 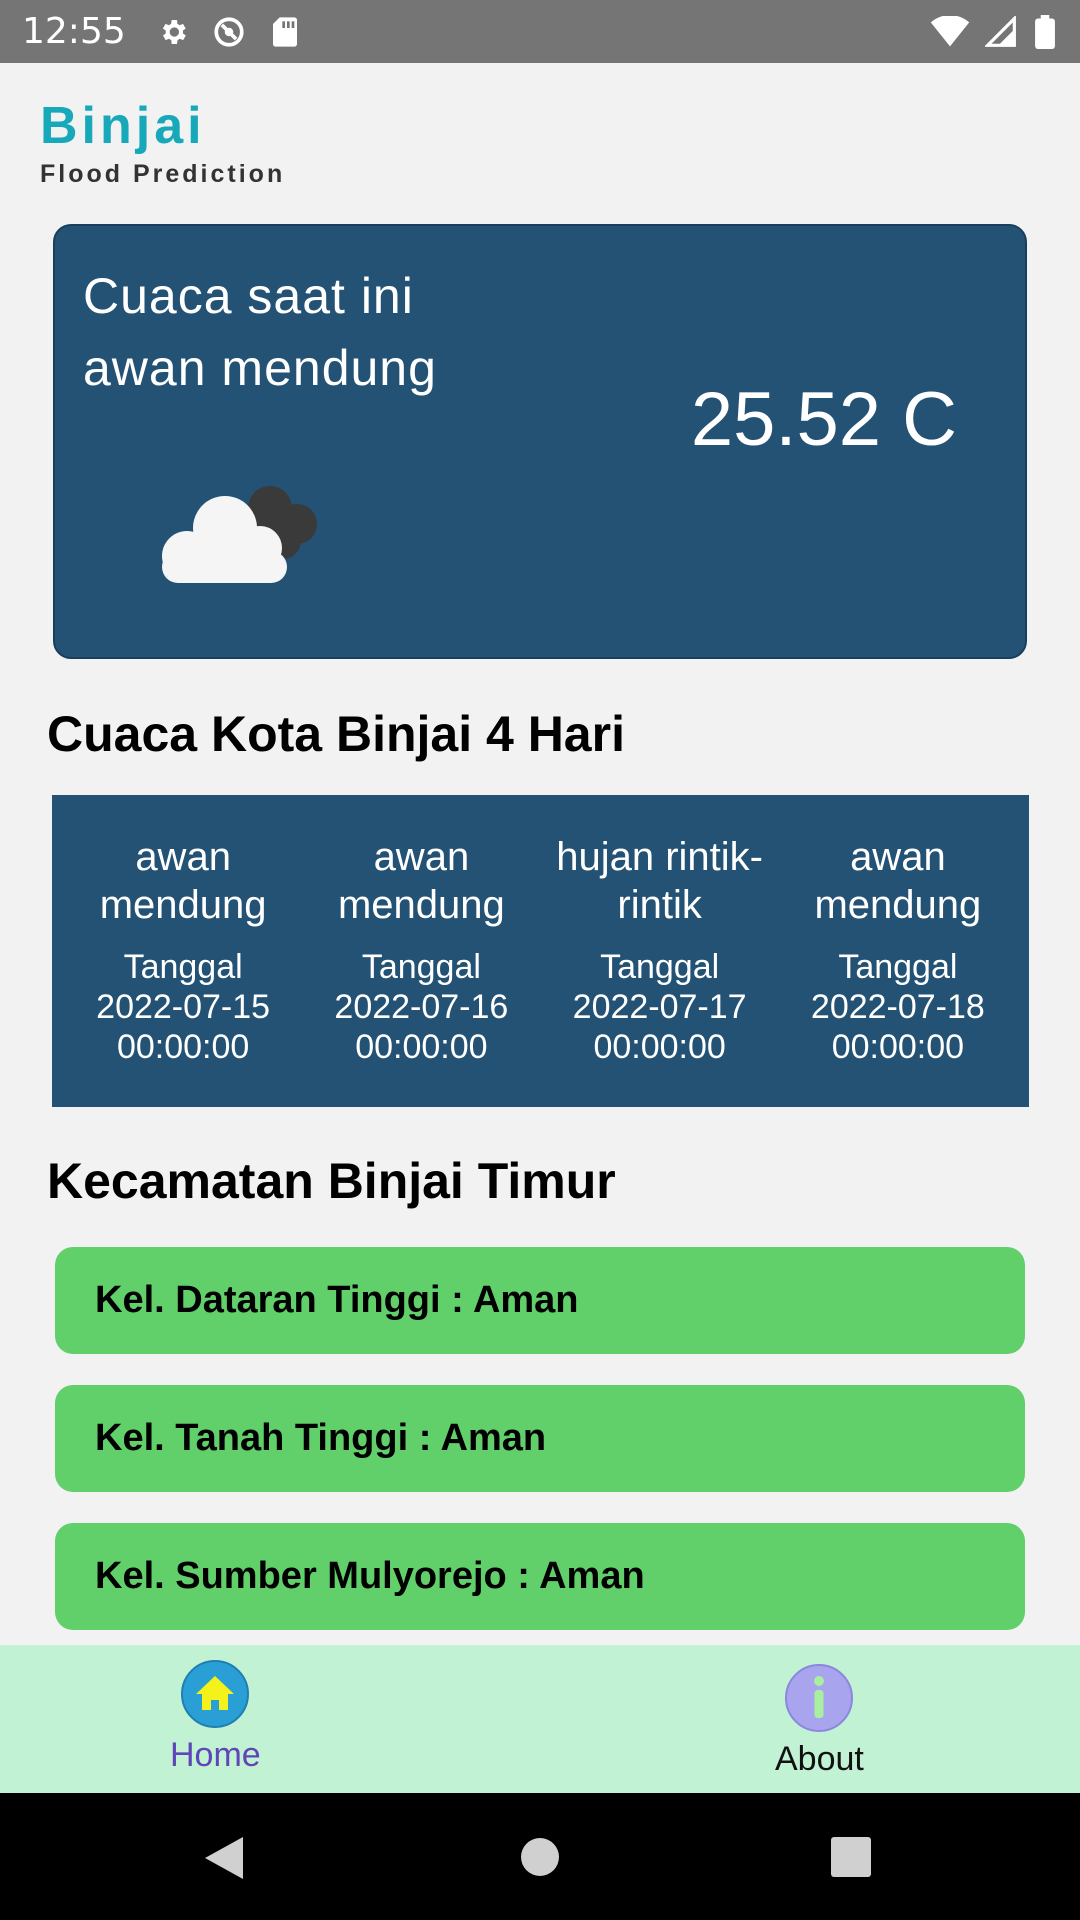 I want to click on home-icon, so click(x=215, y=1696).